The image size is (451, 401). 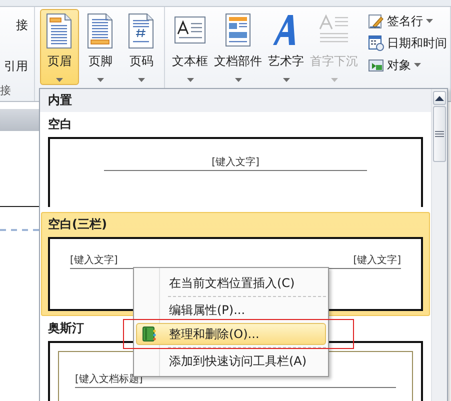 I want to click on ribbon-button: 文档部件, so click(x=238, y=47).